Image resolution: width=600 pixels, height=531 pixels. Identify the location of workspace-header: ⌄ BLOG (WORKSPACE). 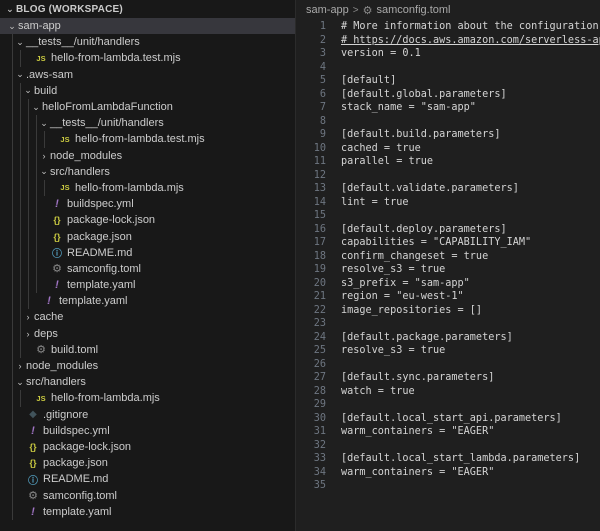
(147, 9).